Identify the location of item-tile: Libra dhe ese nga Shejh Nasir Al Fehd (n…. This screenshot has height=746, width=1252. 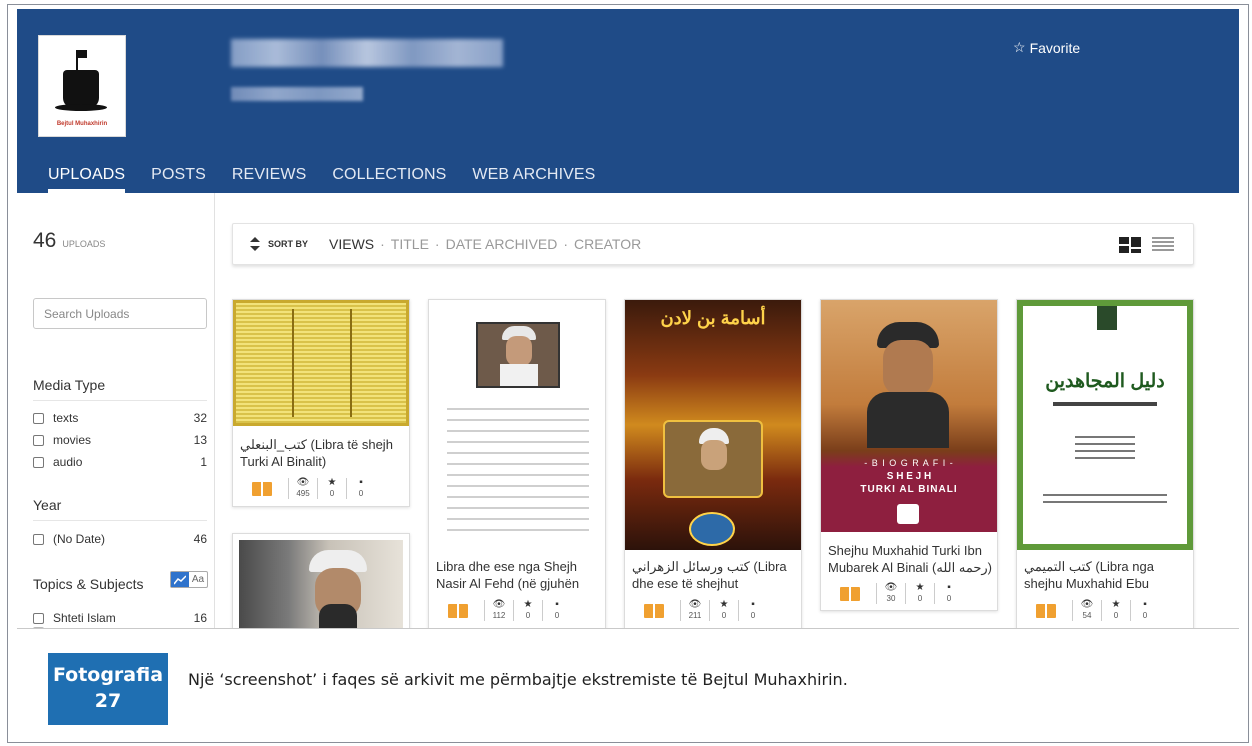
(517, 463).